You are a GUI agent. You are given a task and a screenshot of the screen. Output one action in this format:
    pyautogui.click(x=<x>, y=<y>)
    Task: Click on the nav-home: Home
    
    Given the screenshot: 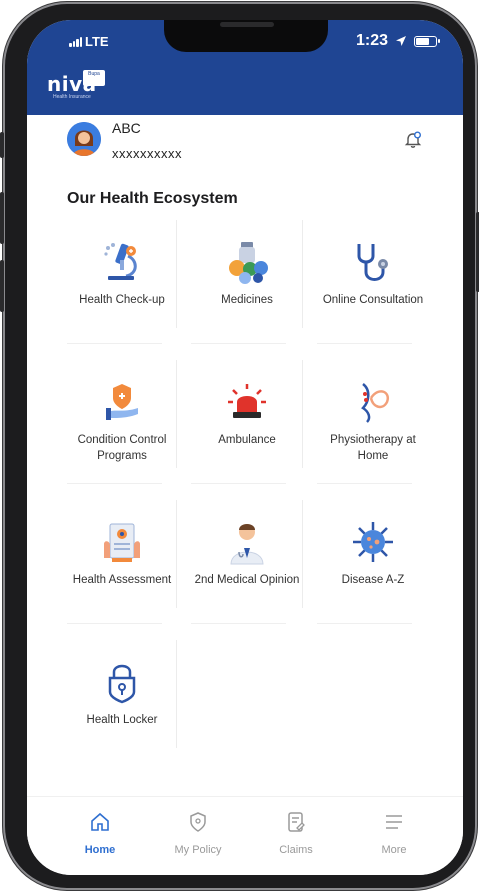 What is the action you would take?
    pyautogui.click(x=100, y=833)
    